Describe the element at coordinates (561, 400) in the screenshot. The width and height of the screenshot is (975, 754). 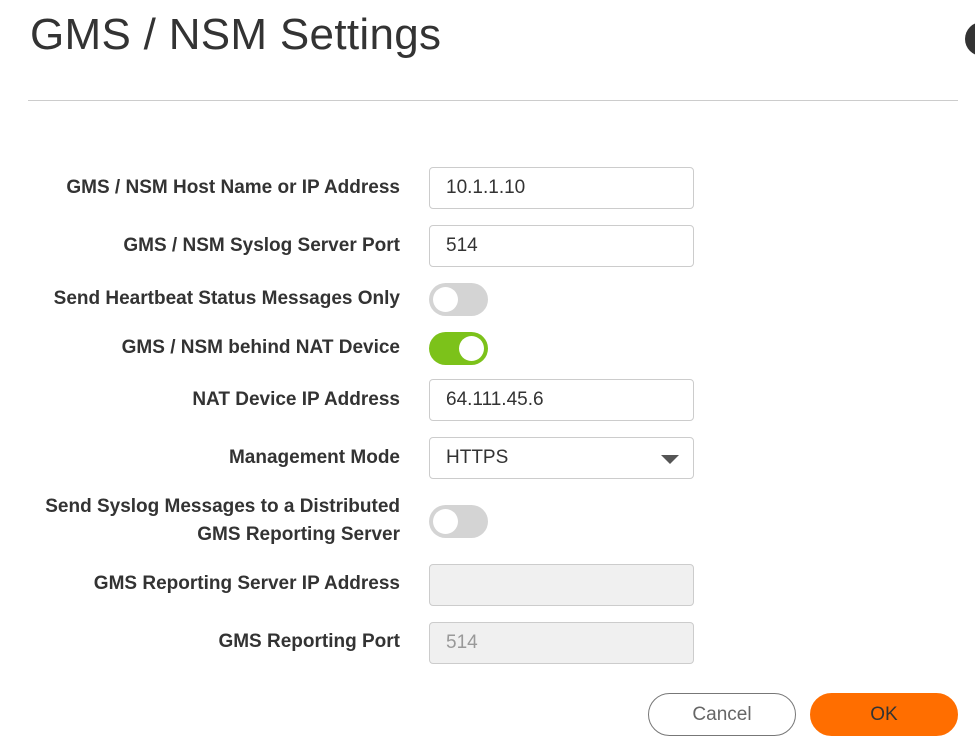
I see `nat-ip-input: 64.111.45.6` at that location.